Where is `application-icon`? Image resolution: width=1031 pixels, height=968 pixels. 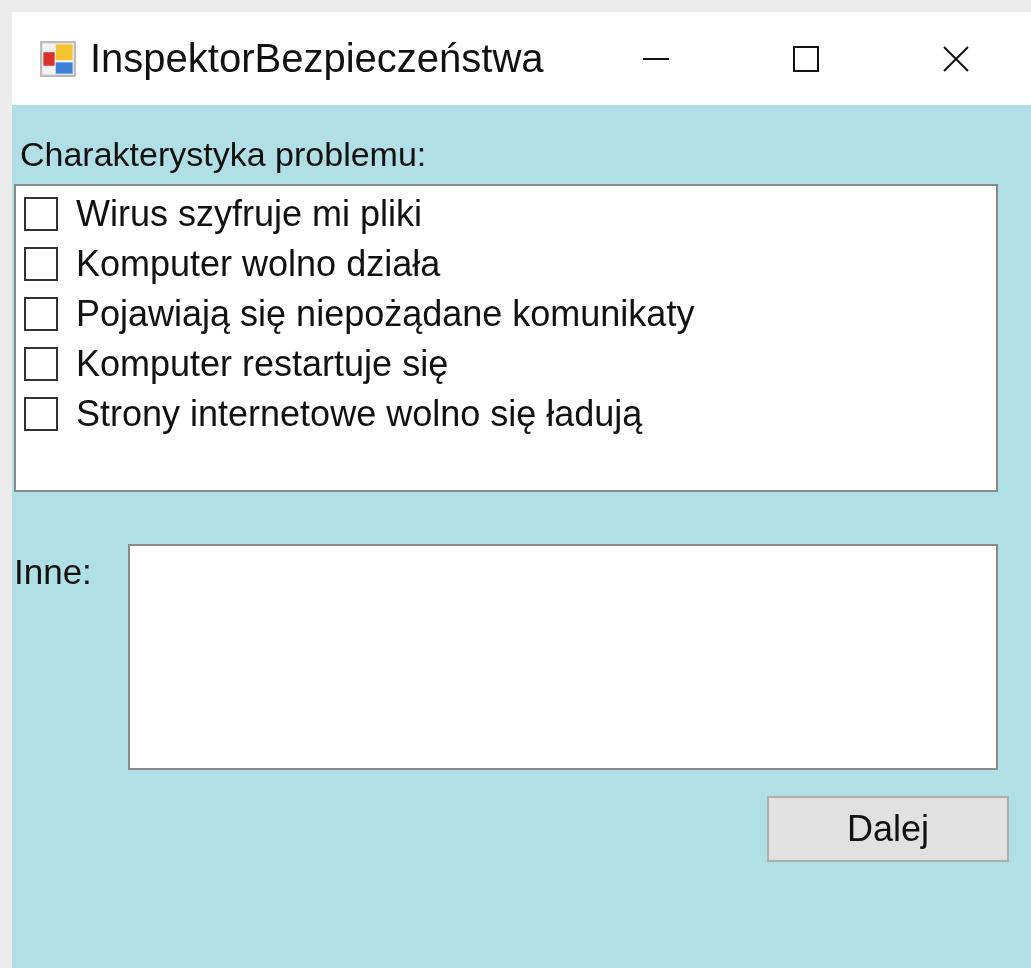 application-icon is located at coordinates (58, 58).